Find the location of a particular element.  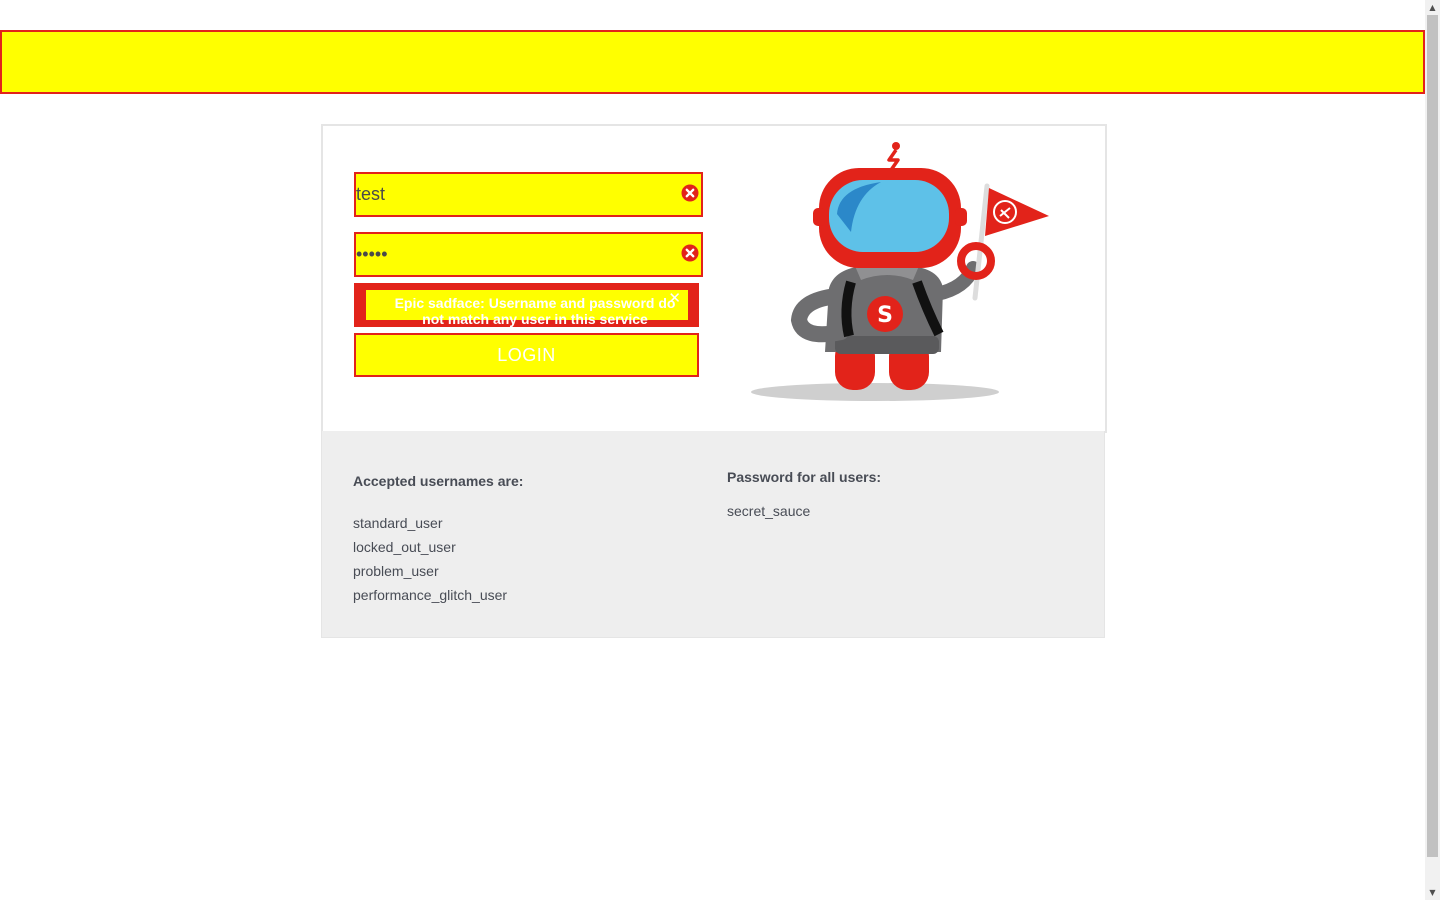

scroll-down-icon: ▼ is located at coordinates (1432, 892).